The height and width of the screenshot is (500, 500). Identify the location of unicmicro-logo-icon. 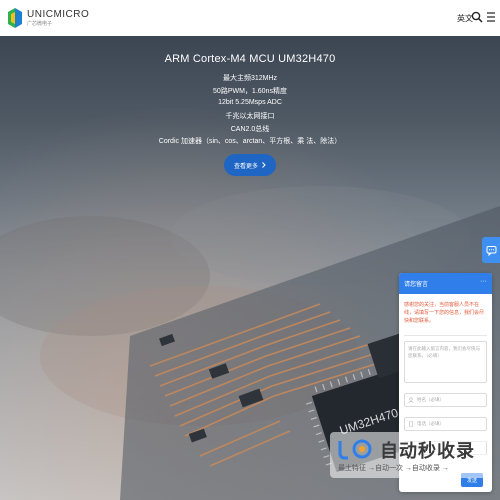
(15, 18).